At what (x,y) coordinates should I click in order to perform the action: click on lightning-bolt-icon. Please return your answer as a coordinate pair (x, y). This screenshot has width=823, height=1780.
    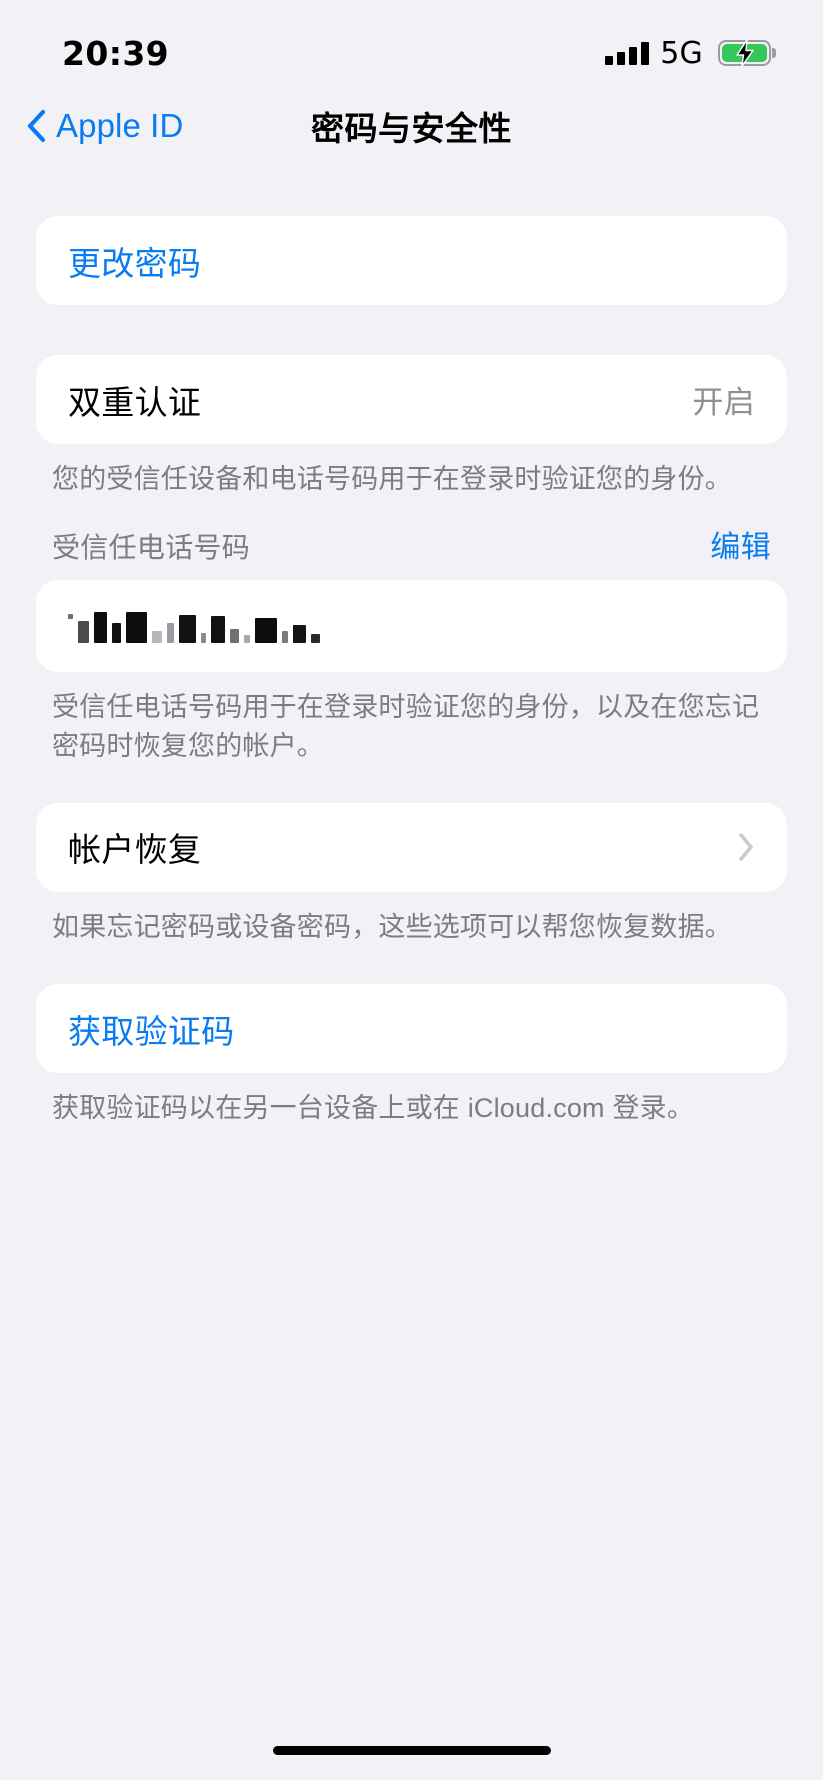
    Looking at the image, I should click on (744, 53).